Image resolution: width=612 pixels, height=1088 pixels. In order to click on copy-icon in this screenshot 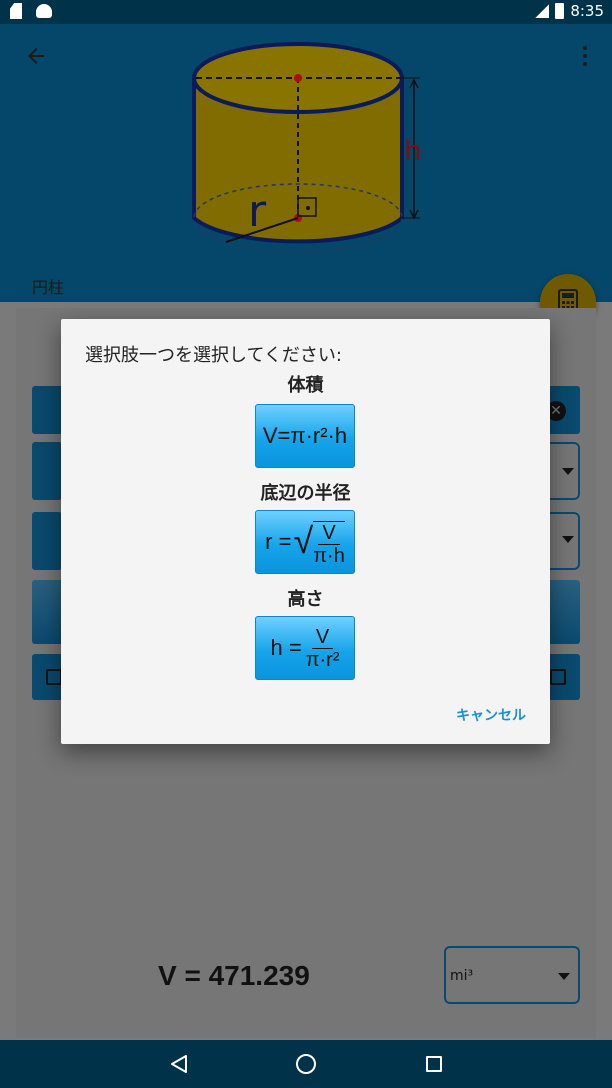, I will do `click(558, 677)`.